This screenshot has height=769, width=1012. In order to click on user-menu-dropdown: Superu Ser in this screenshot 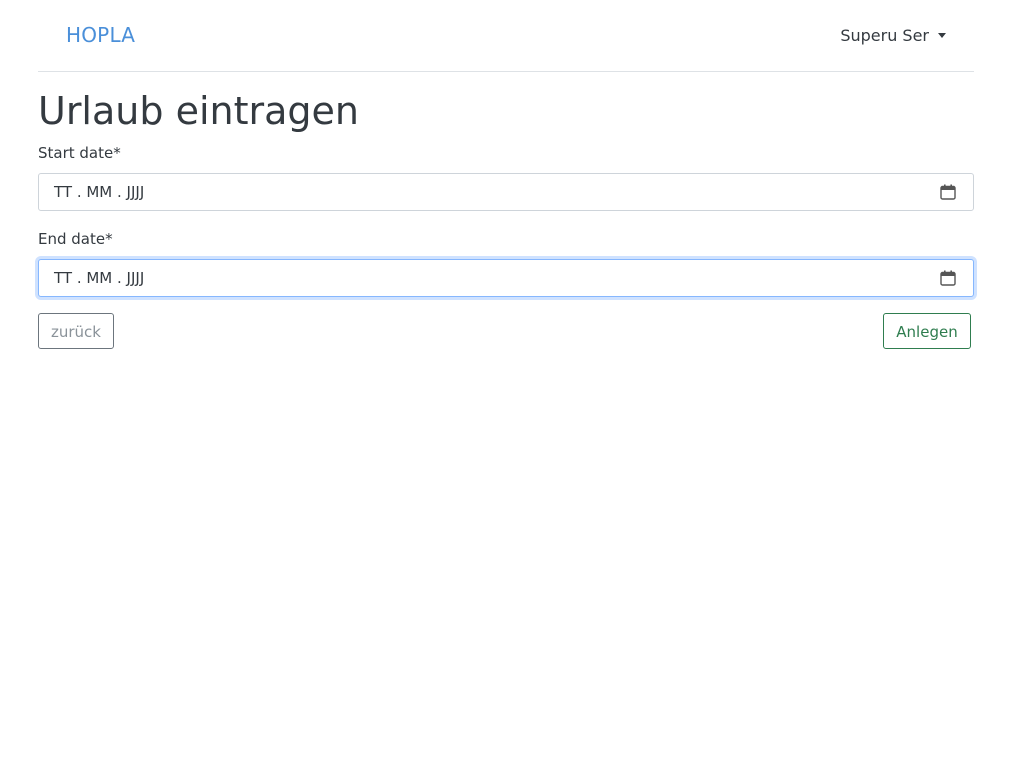, I will do `click(893, 35)`.